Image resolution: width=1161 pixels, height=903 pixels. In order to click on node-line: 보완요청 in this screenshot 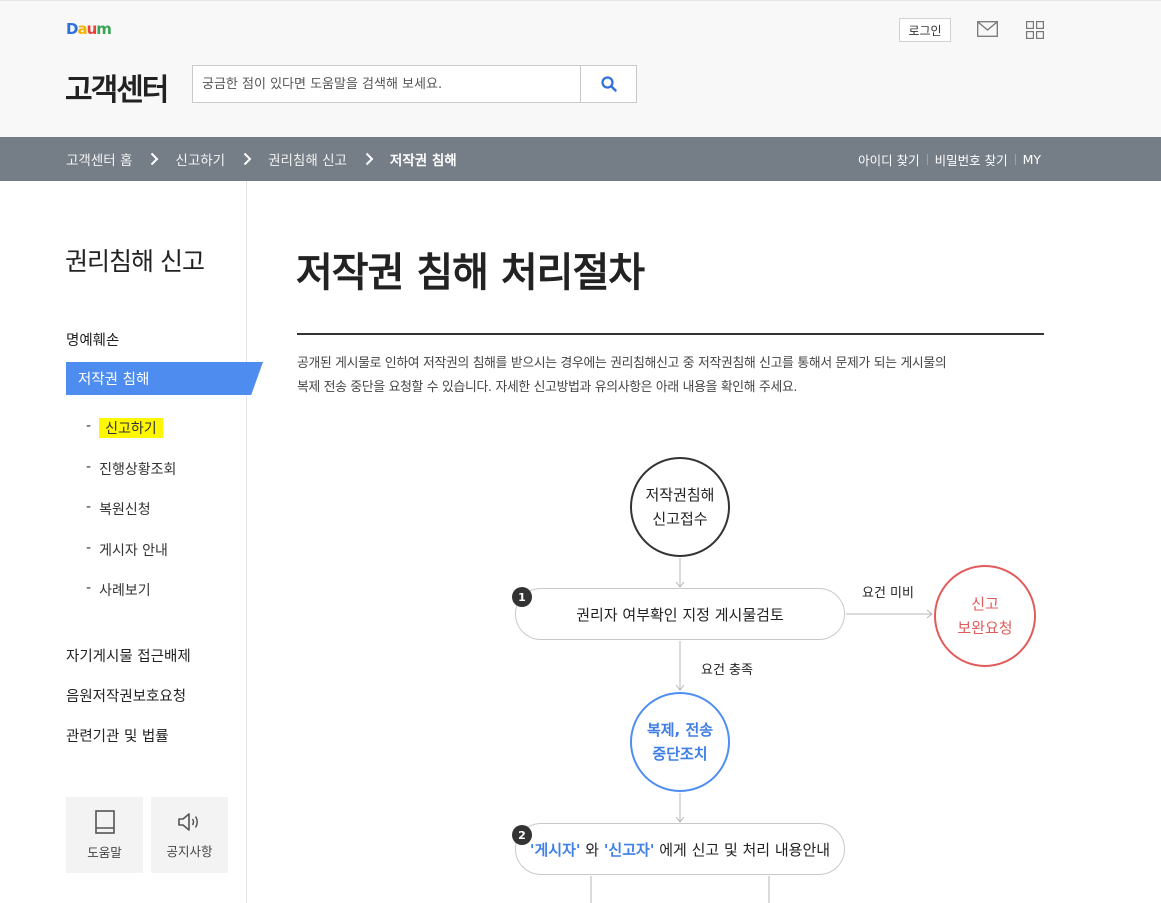, I will do `click(985, 628)`.